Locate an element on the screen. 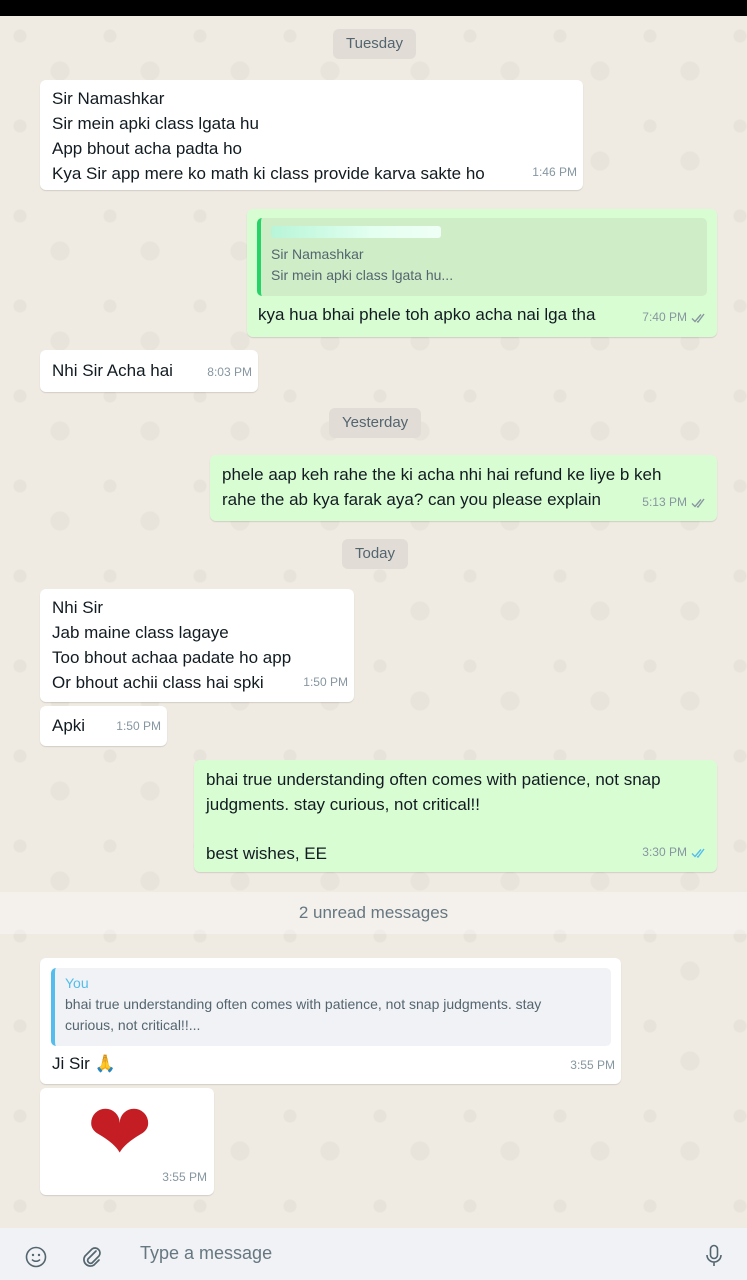 The height and width of the screenshot is (1280, 747). message-incoming: Apki 1:50 PM is located at coordinates (103, 726).